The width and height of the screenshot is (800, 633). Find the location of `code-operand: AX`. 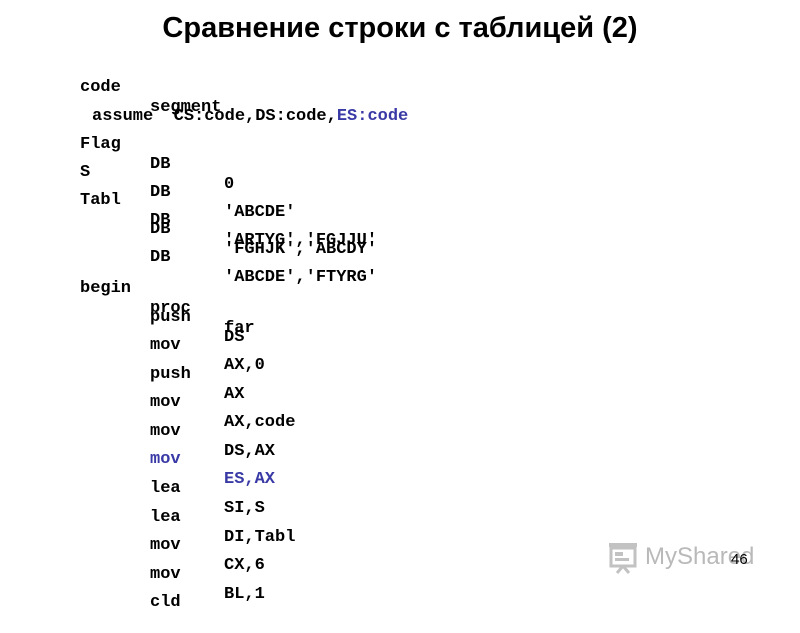

code-operand: AX is located at coordinates (234, 394).